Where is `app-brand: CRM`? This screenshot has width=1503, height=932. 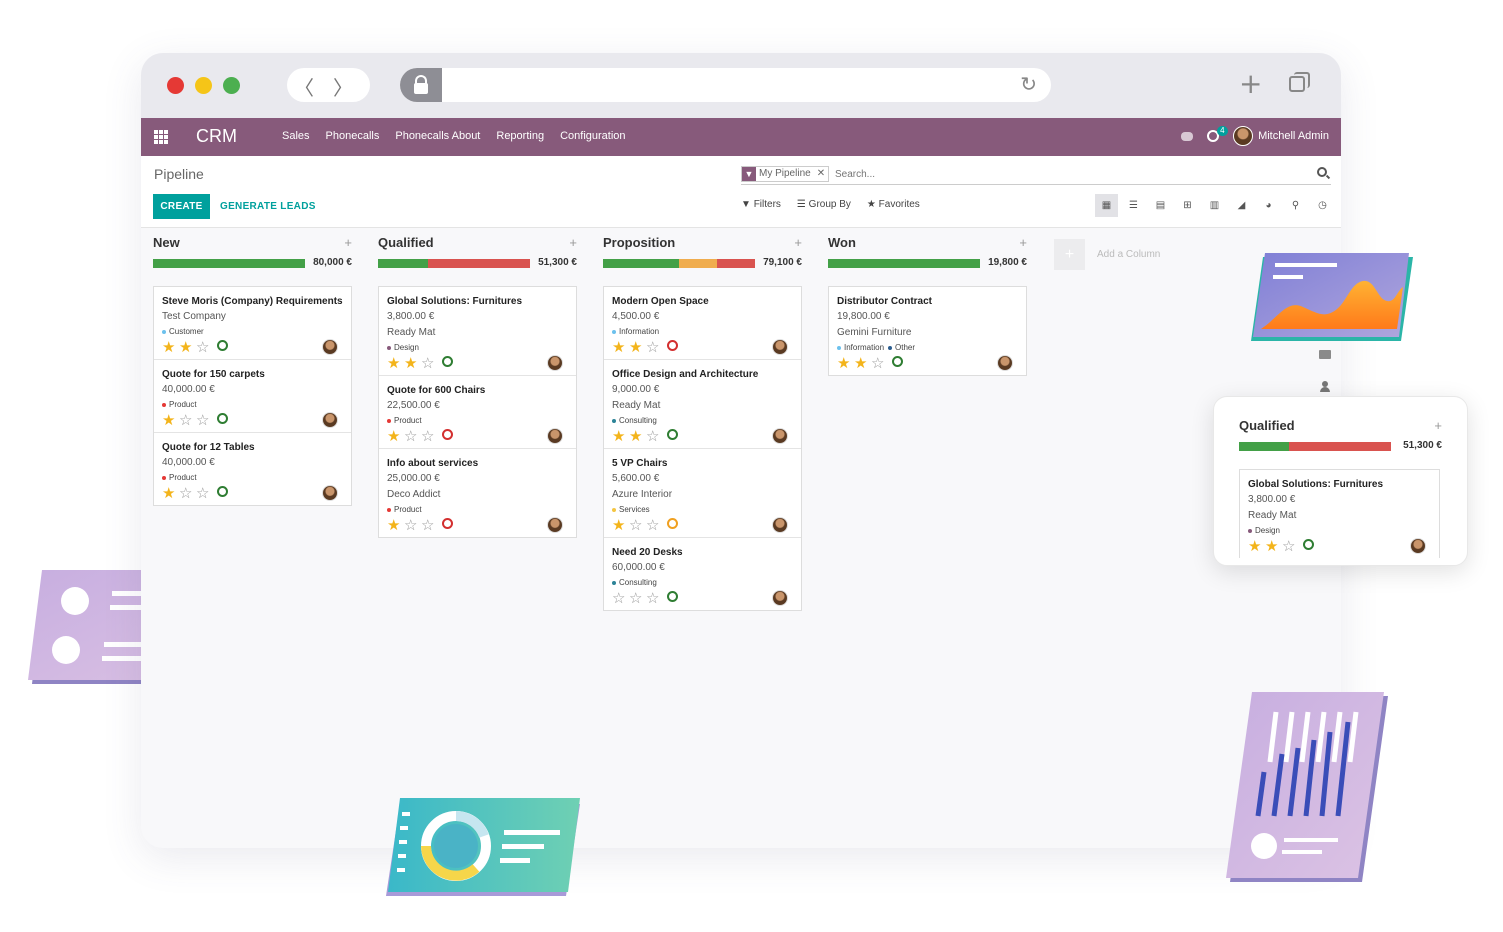
app-brand: CRM is located at coordinates (216, 136).